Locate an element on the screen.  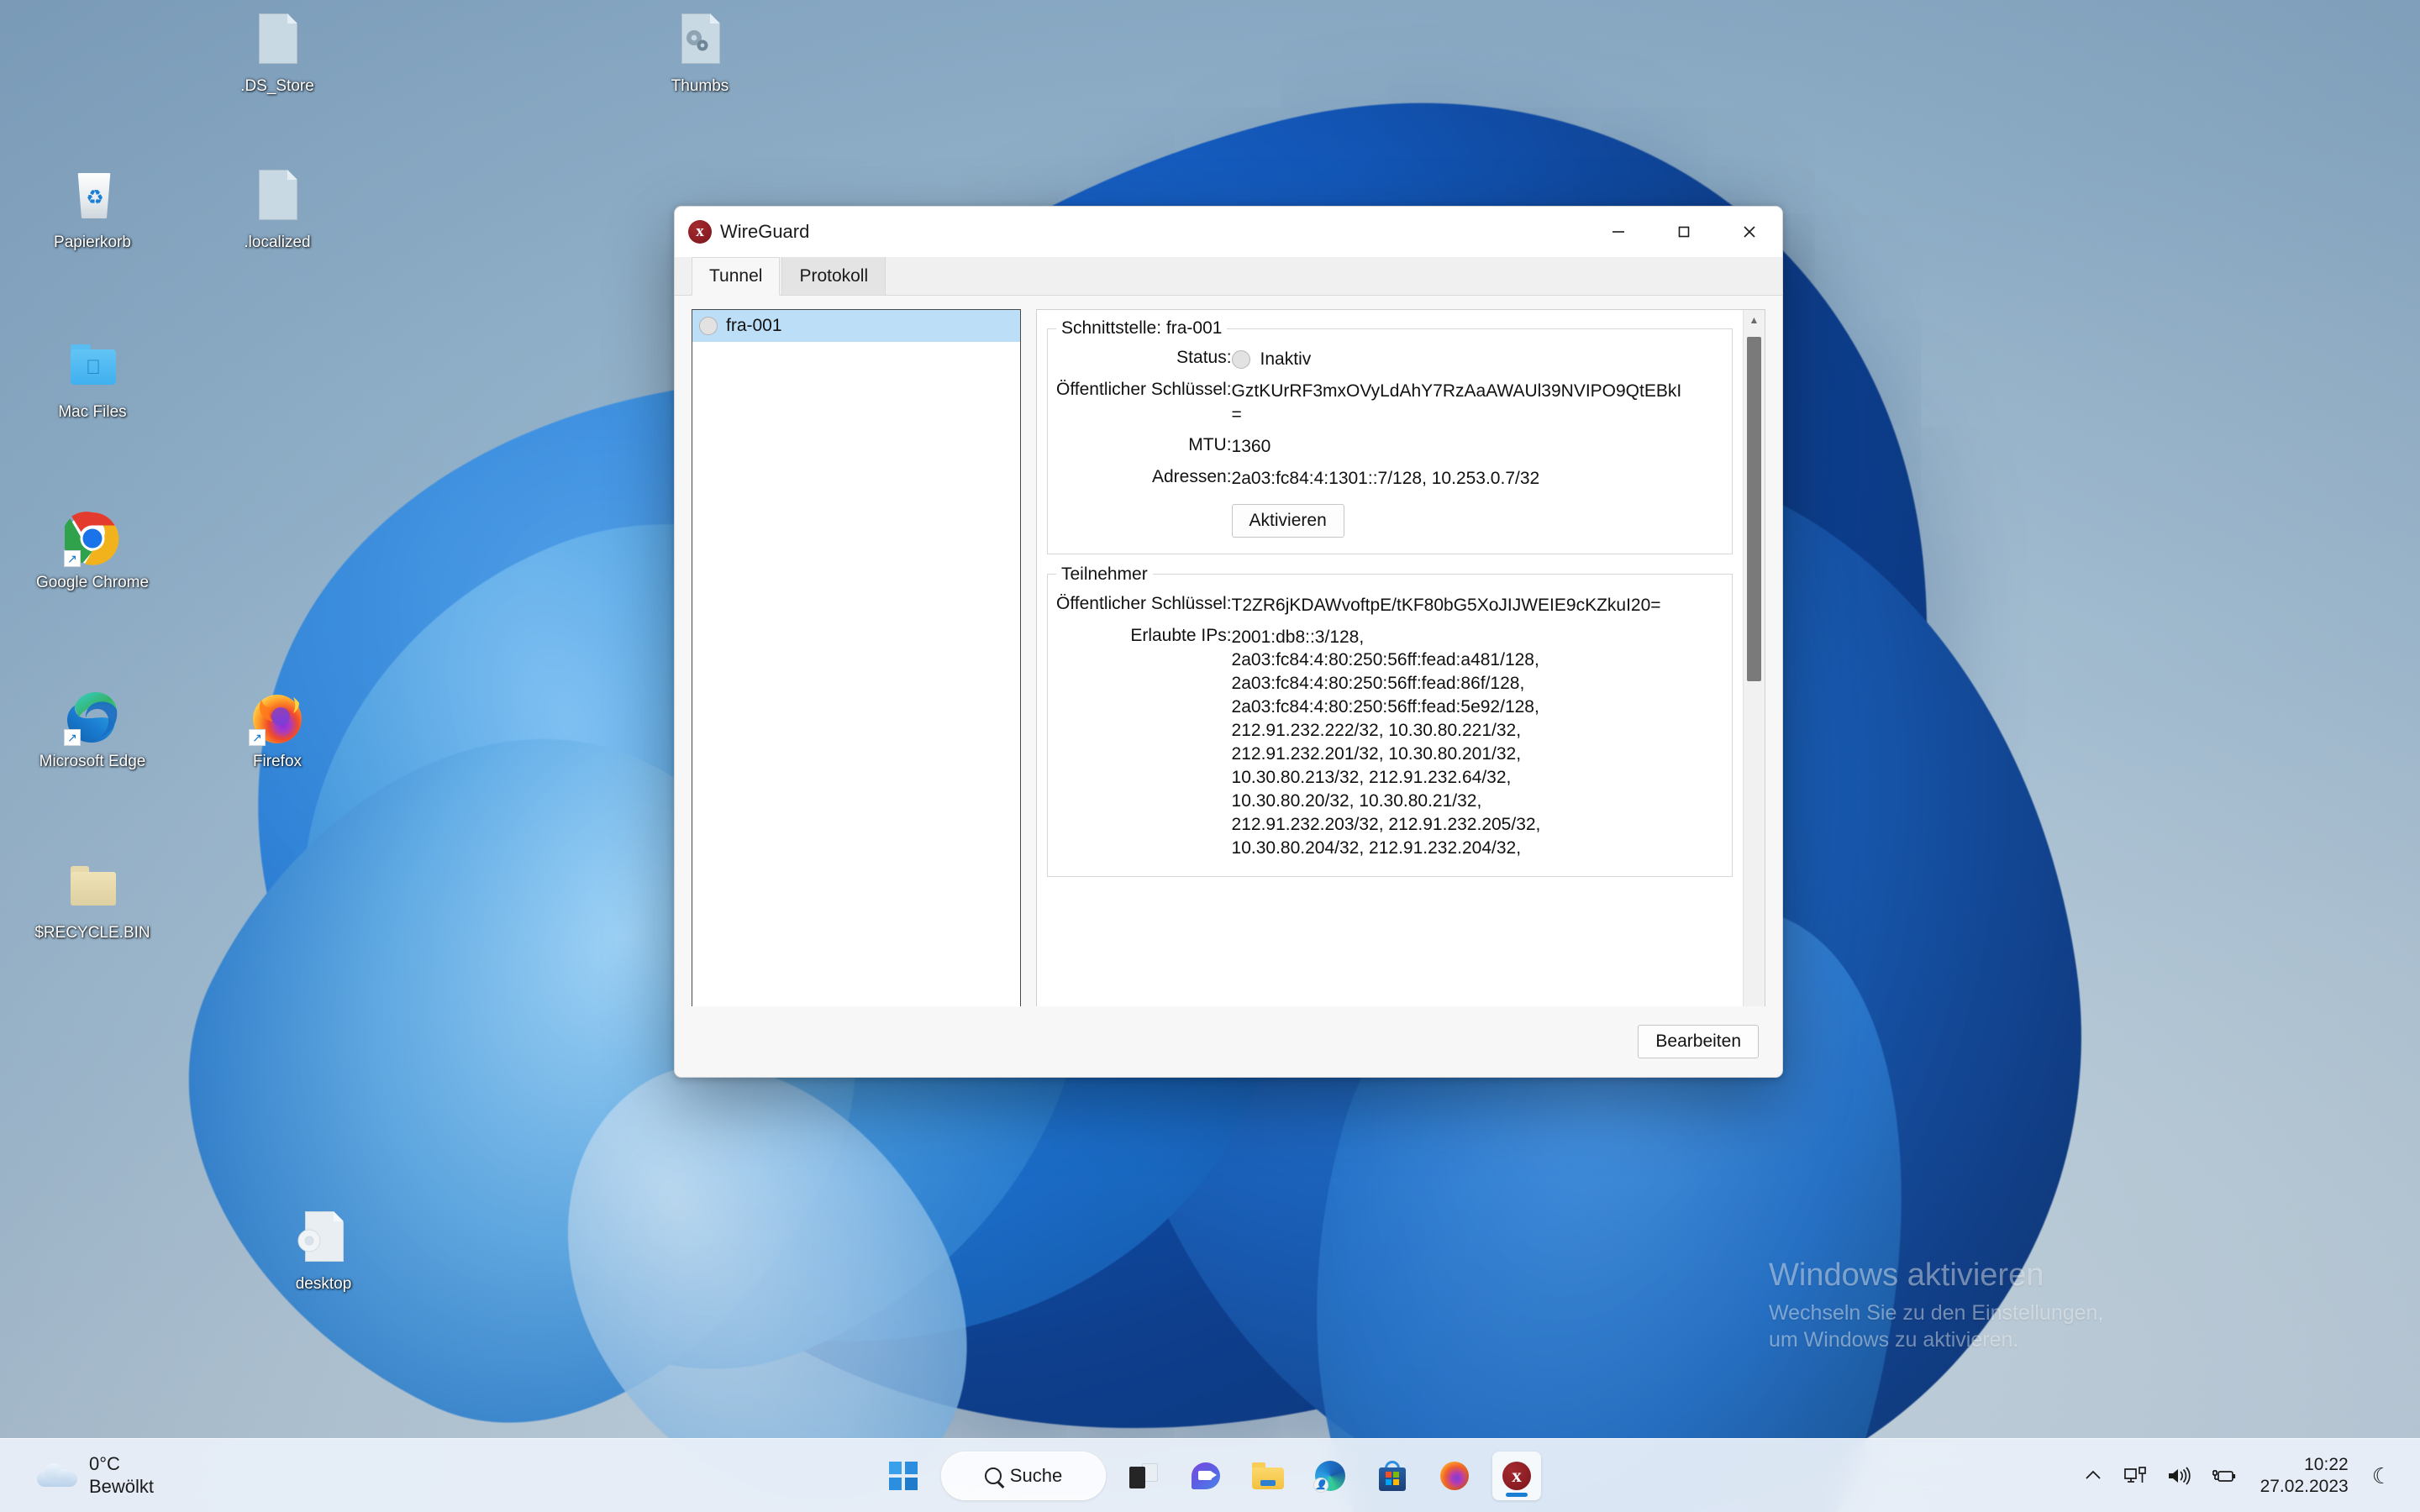
scrollbar-thumb is located at coordinates (1754, 509).